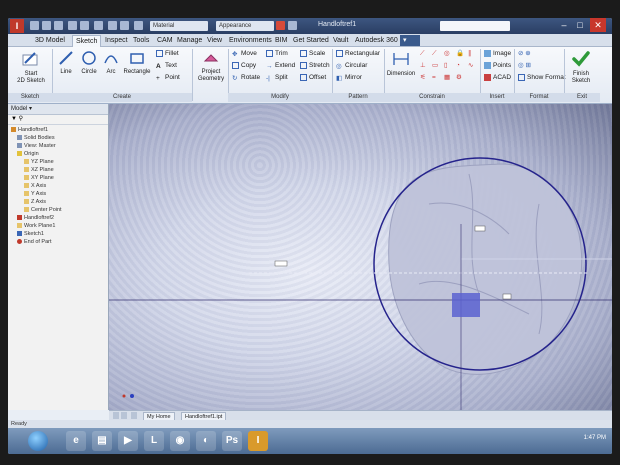  Describe the element at coordinates (124, 415) in the screenshot. I see `tab-scroll-right-icon` at that location.